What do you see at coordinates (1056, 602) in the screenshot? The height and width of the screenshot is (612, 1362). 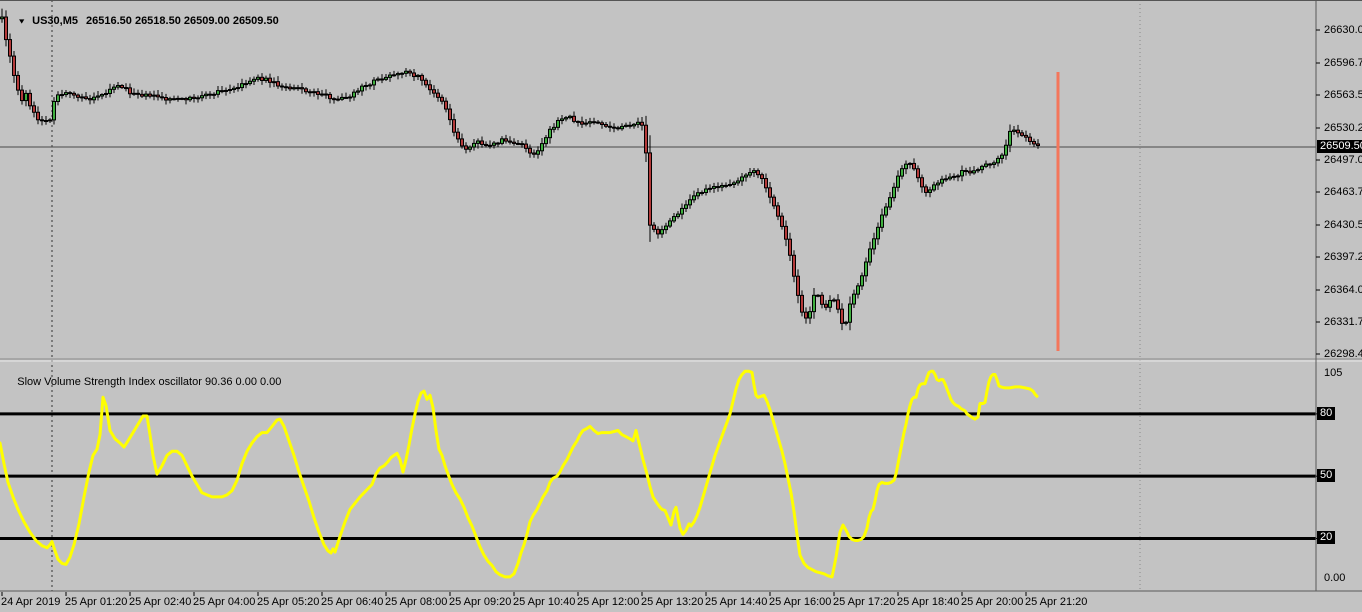 I see `time-axis-label: 25 Apr 21:20` at bounding box center [1056, 602].